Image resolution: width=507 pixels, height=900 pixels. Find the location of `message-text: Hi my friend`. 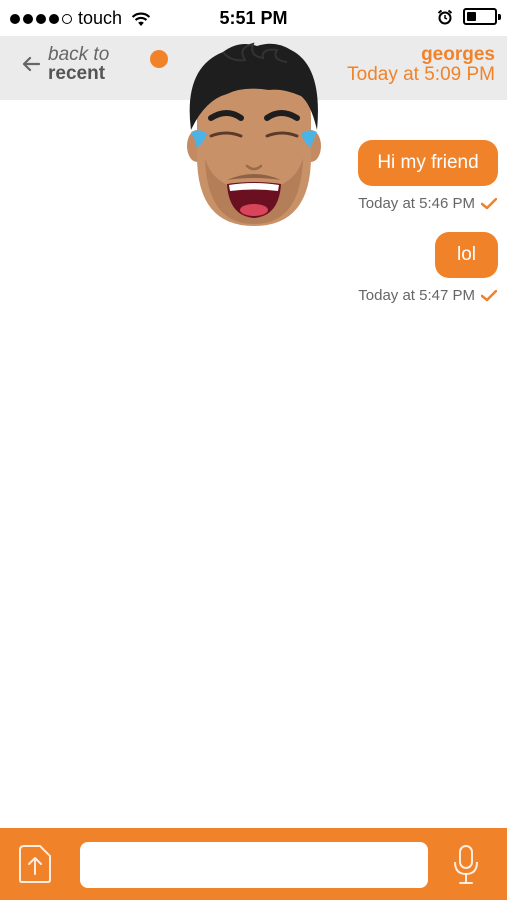

message-text: Hi my friend is located at coordinates (428, 162).